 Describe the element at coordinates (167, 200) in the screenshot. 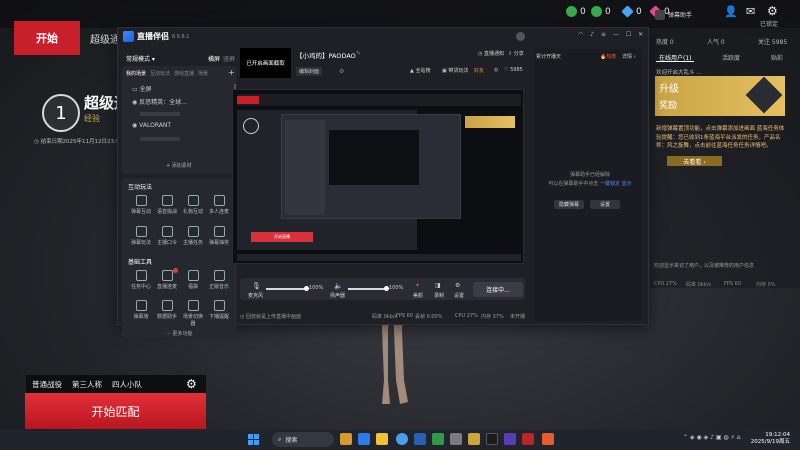

I see `mic-icon` at that location.